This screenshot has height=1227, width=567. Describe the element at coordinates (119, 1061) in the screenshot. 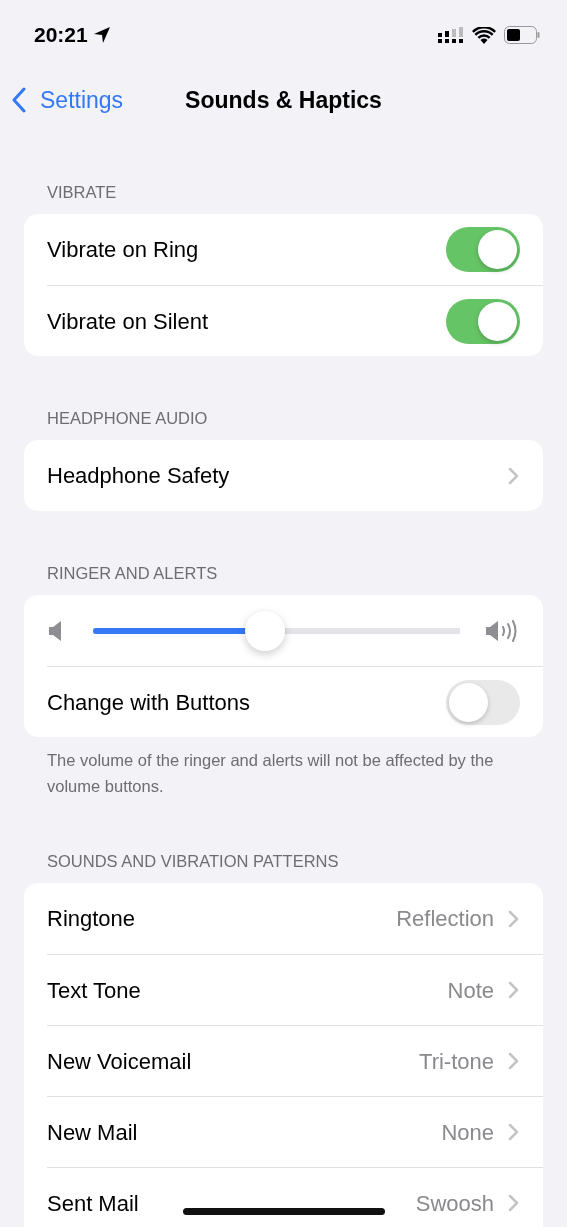

I see `setting-label: New Voicemail` at that location.